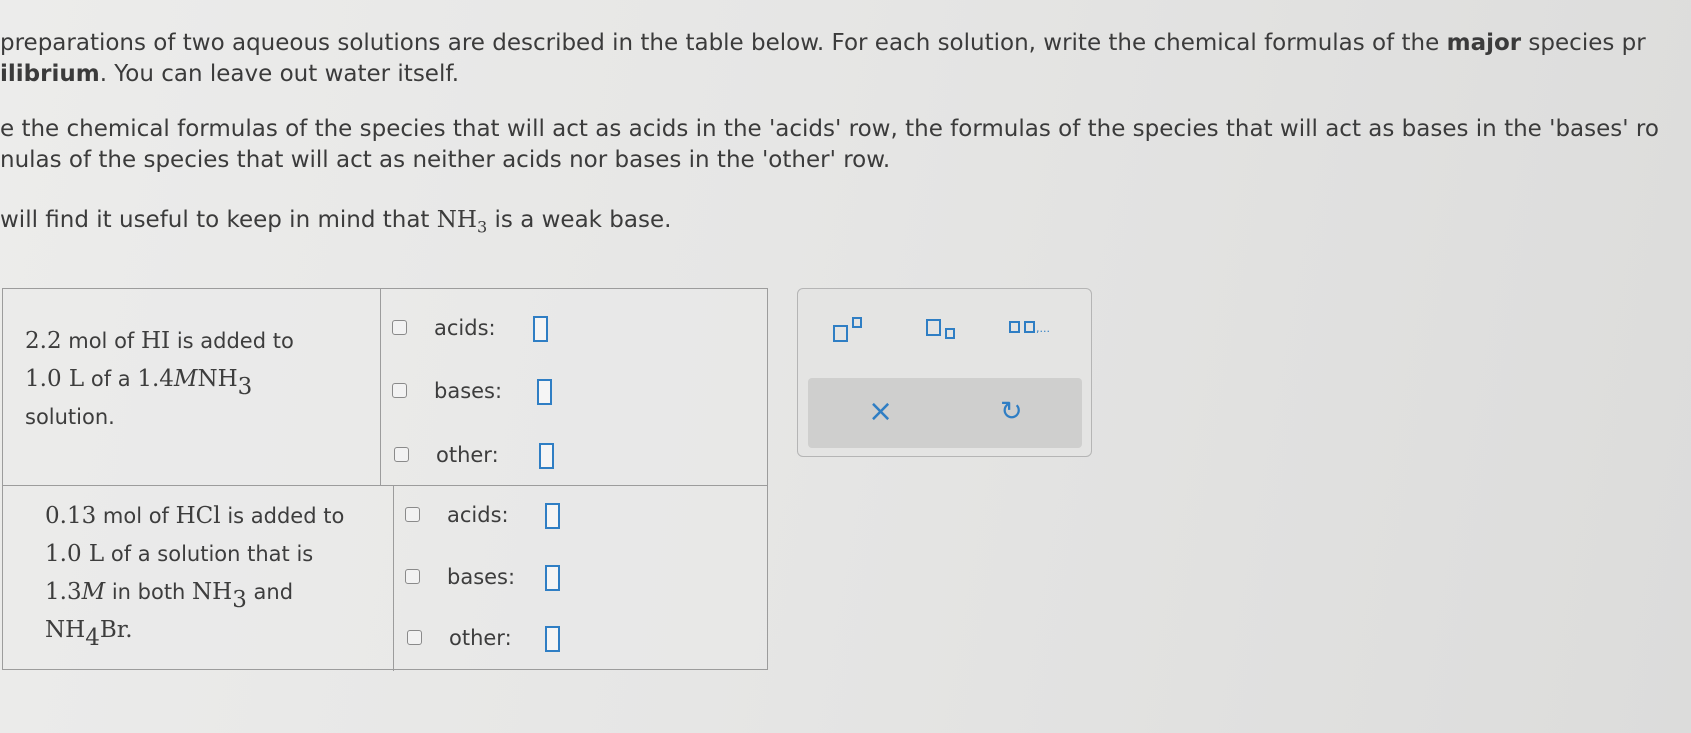  What do you see at coordinates (63, 592) in the screenshot?
I see `concentration: 1.3` at bounding box center [63, 592].